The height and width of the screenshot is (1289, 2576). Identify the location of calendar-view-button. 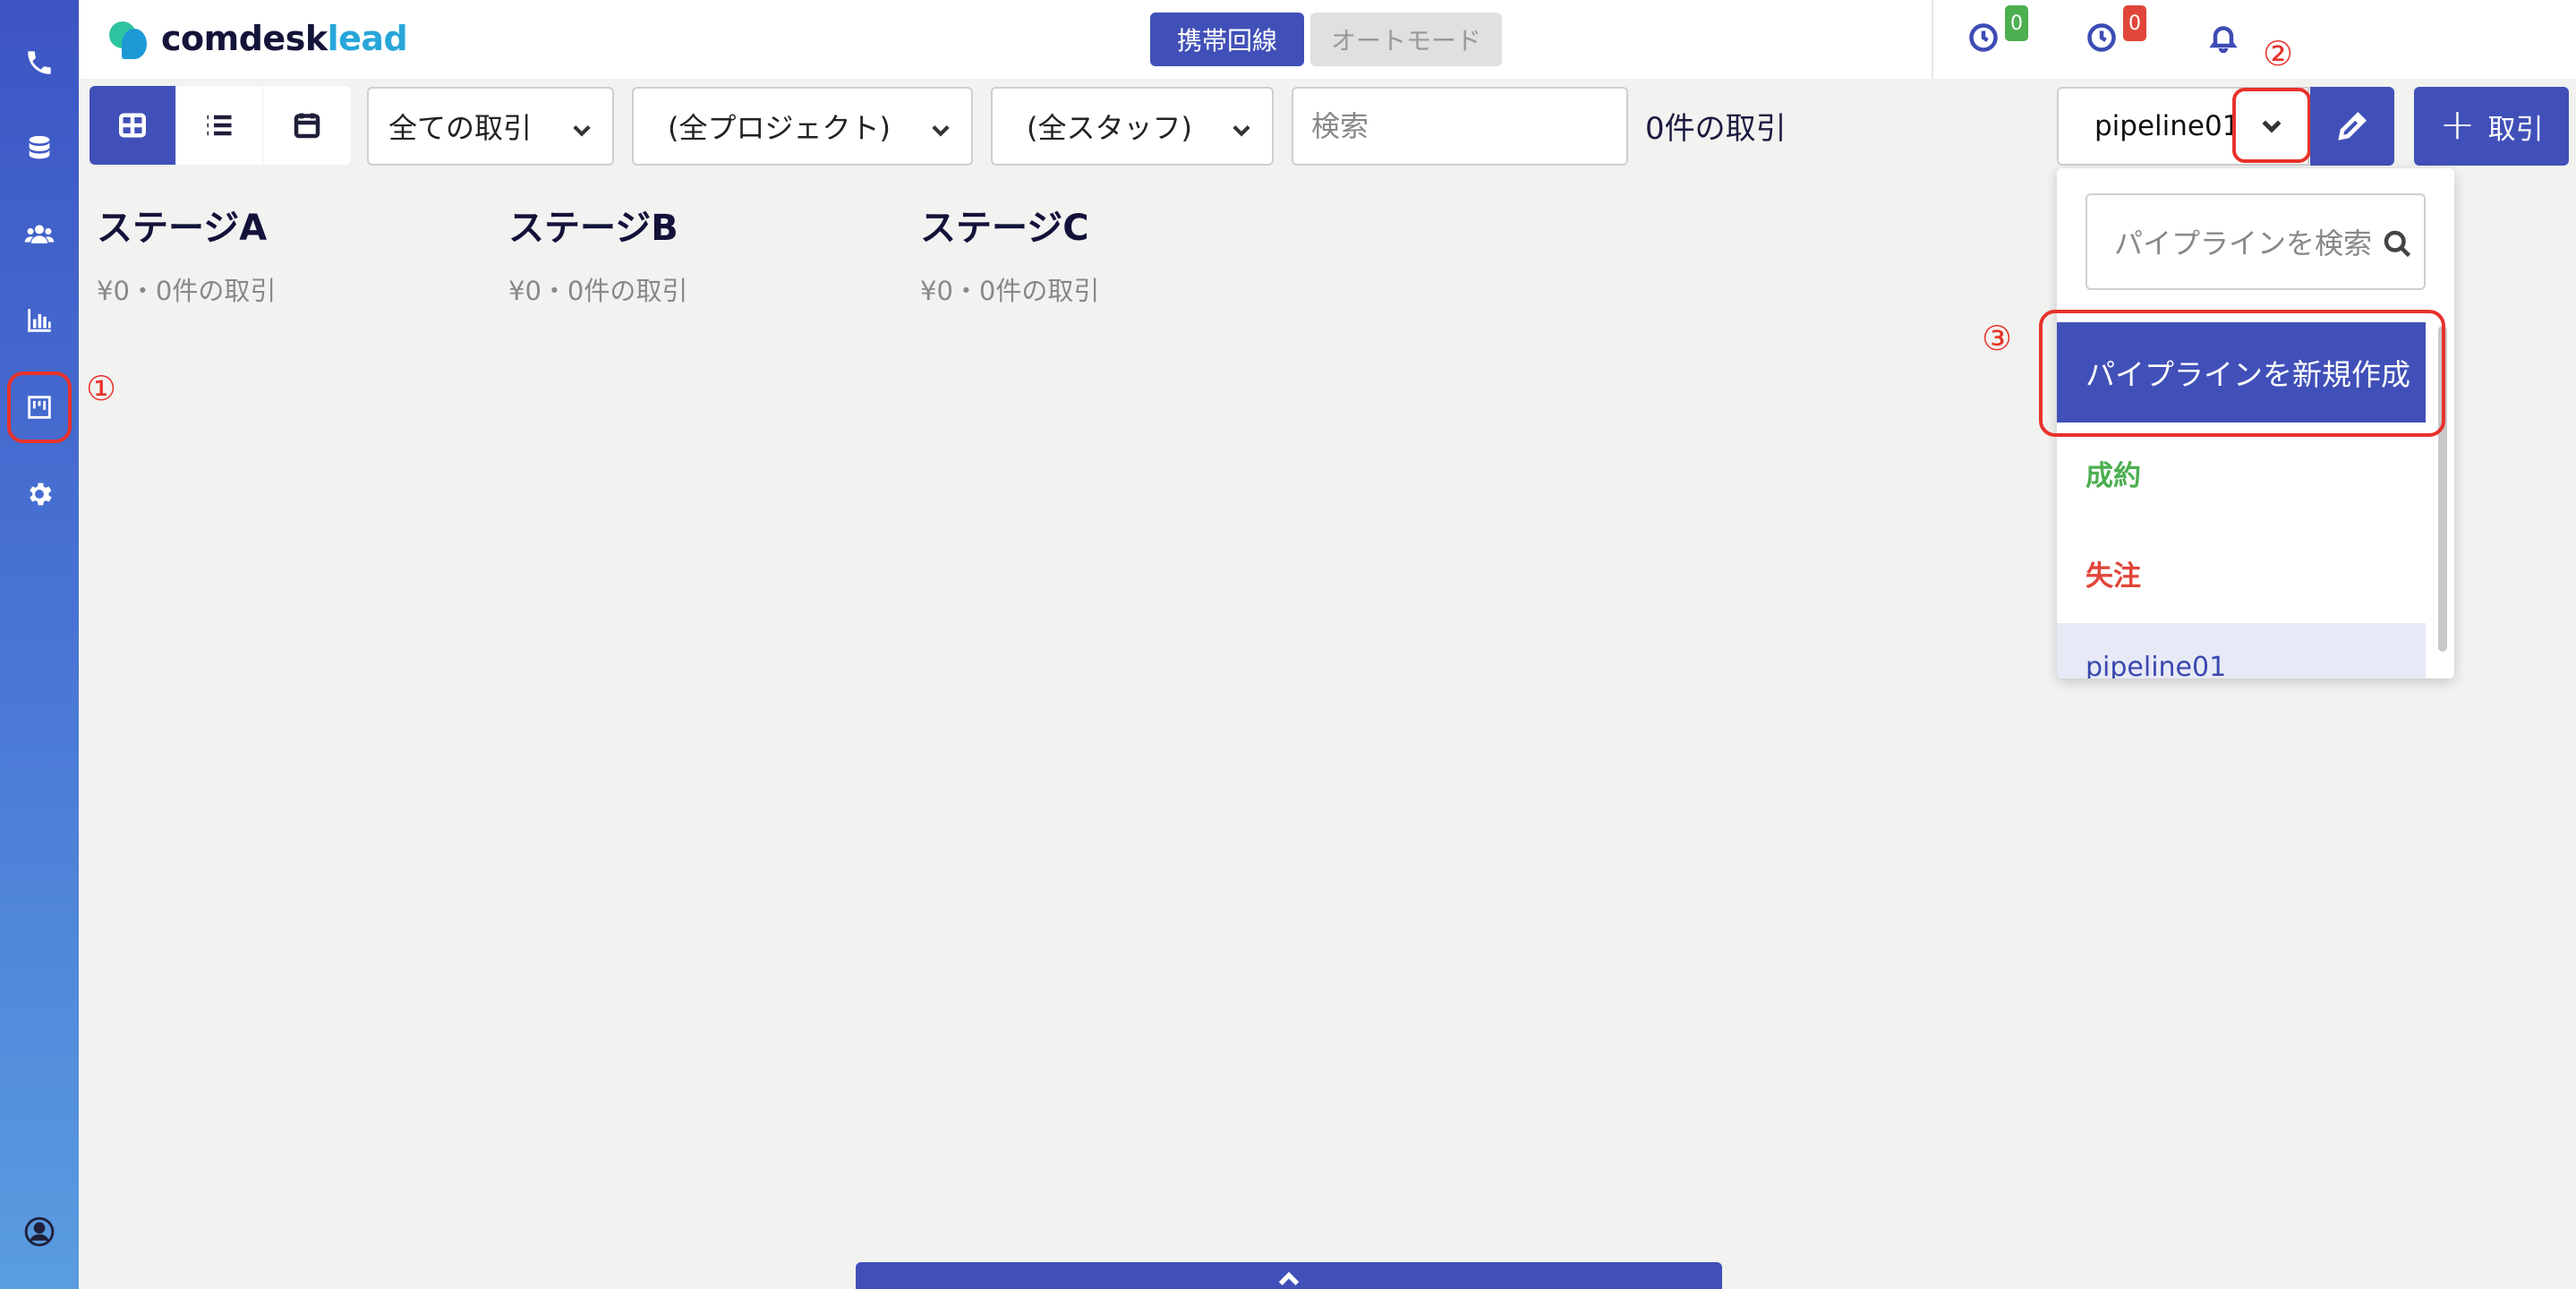
(306, 125).